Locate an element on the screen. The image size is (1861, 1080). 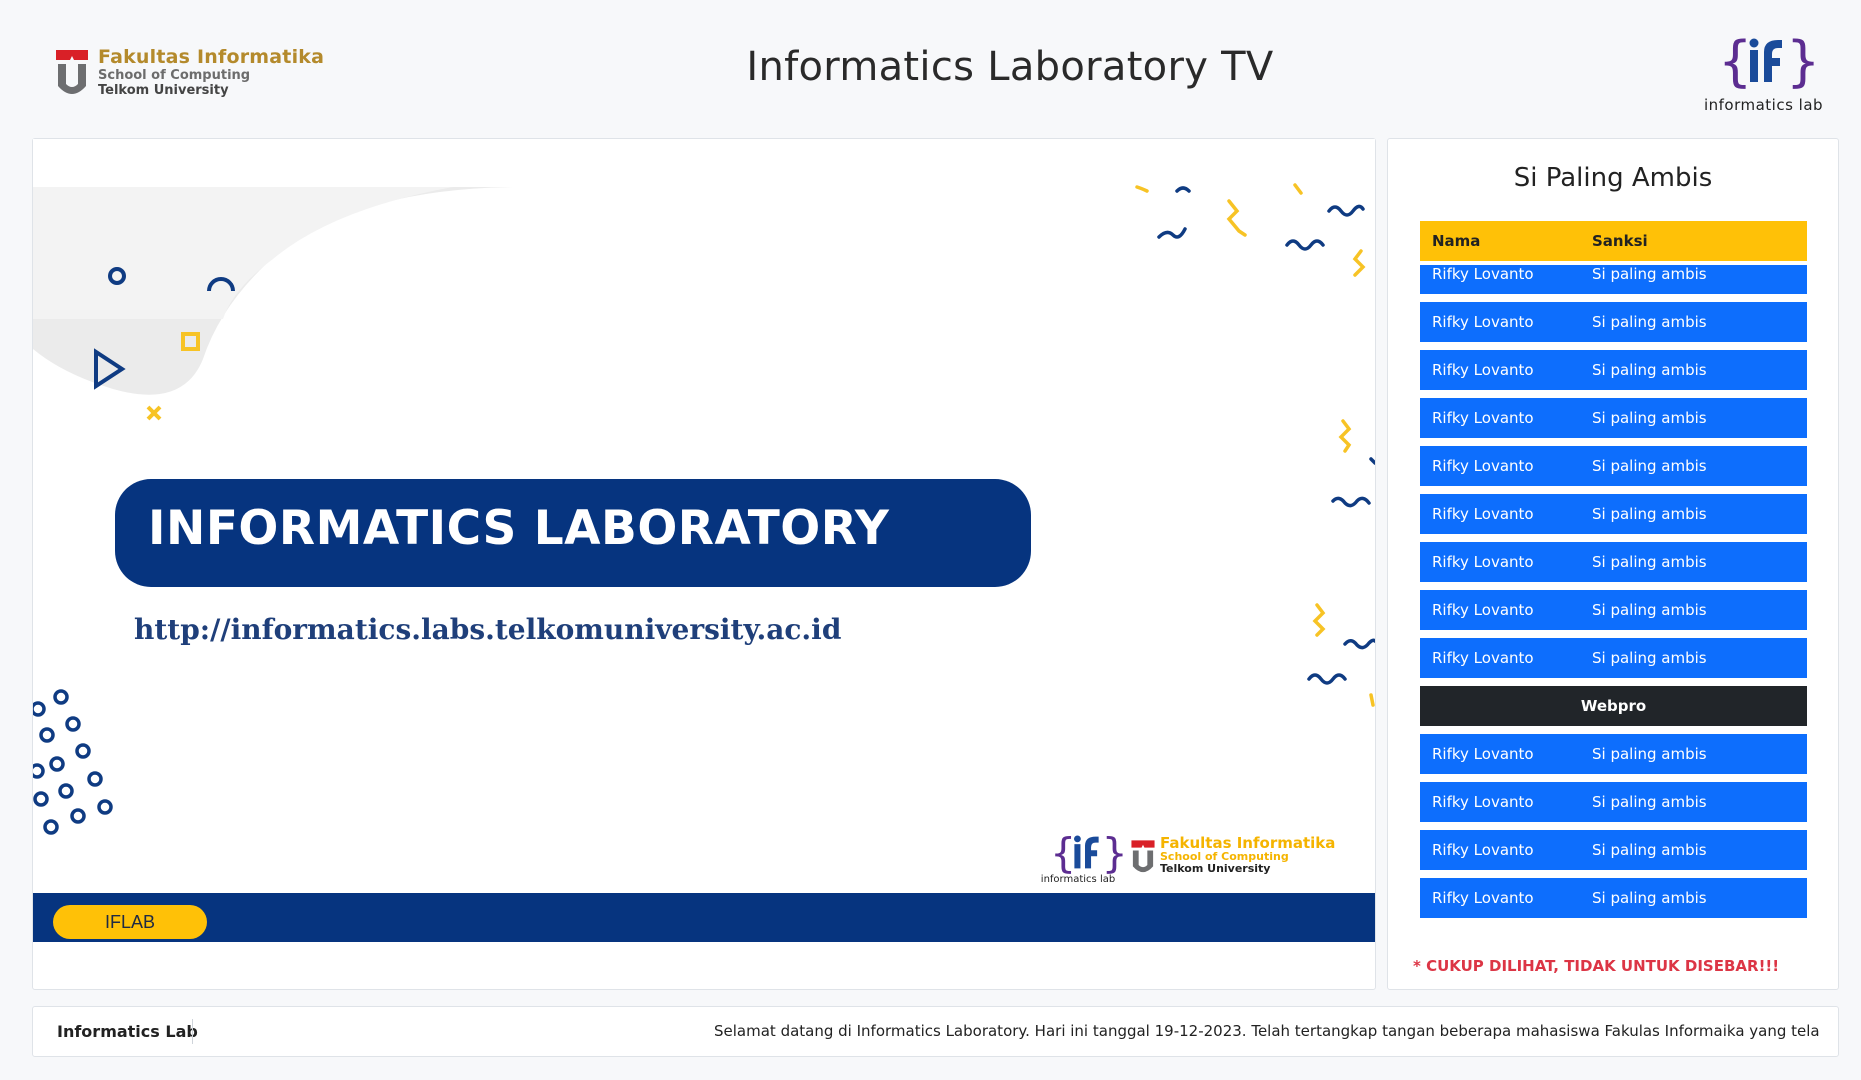
leaderboard-title: Si Paling Ambis is located at coordinates (1613, 178).